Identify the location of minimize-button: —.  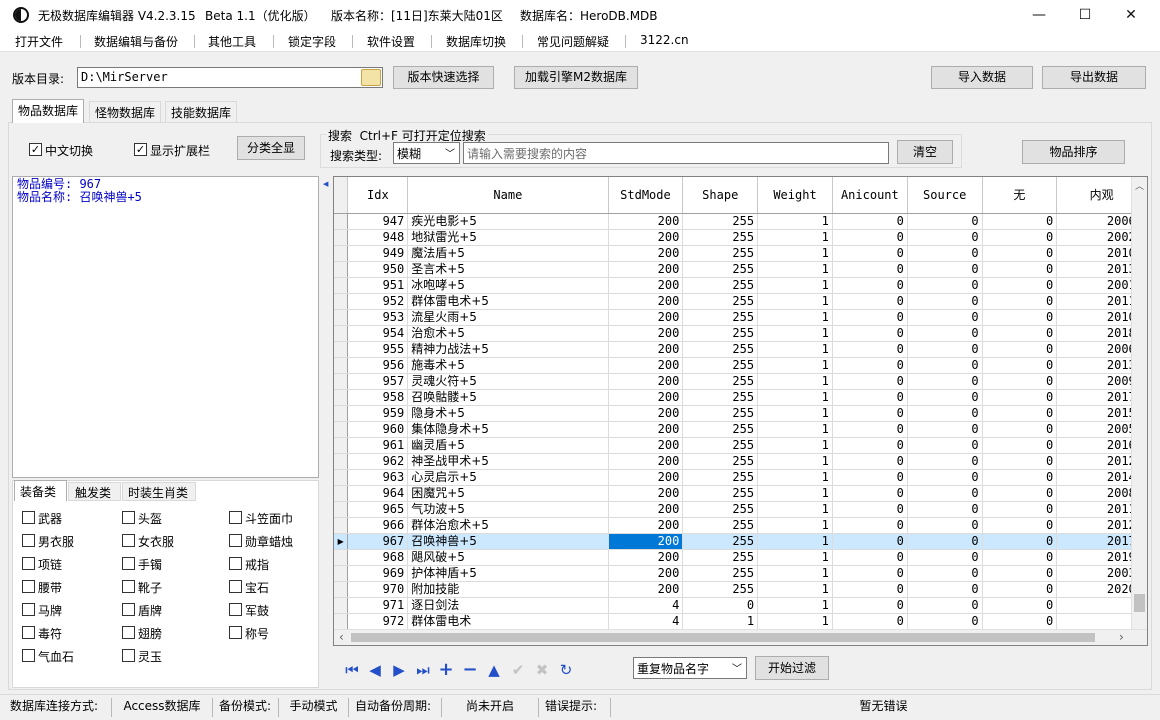
(1039, 15).